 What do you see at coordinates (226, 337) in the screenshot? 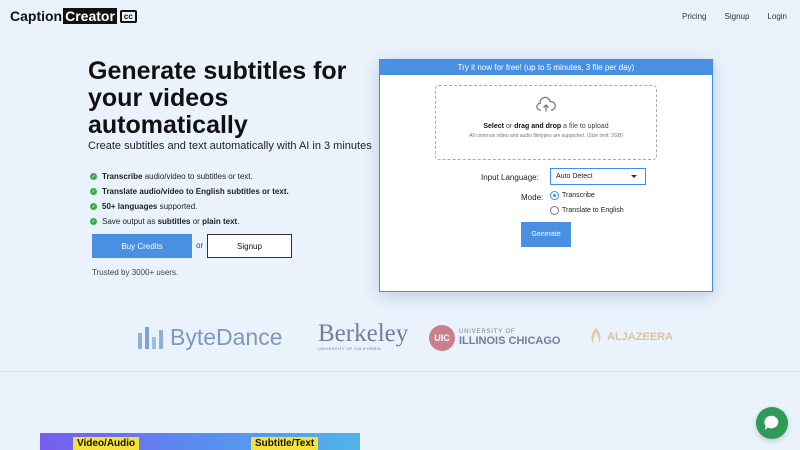
I see `bytedance-text: ByteDance` at bounding box center [226, 337].